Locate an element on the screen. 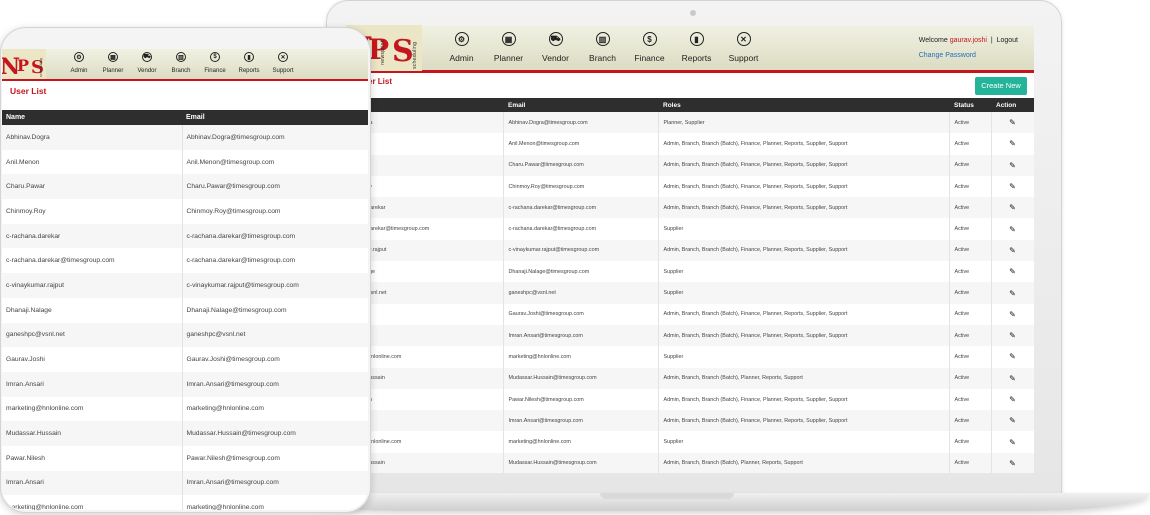 This screenshot has width=1150, height=515. nav-item-support: ✕ Support is located at coordinates (743, 48).